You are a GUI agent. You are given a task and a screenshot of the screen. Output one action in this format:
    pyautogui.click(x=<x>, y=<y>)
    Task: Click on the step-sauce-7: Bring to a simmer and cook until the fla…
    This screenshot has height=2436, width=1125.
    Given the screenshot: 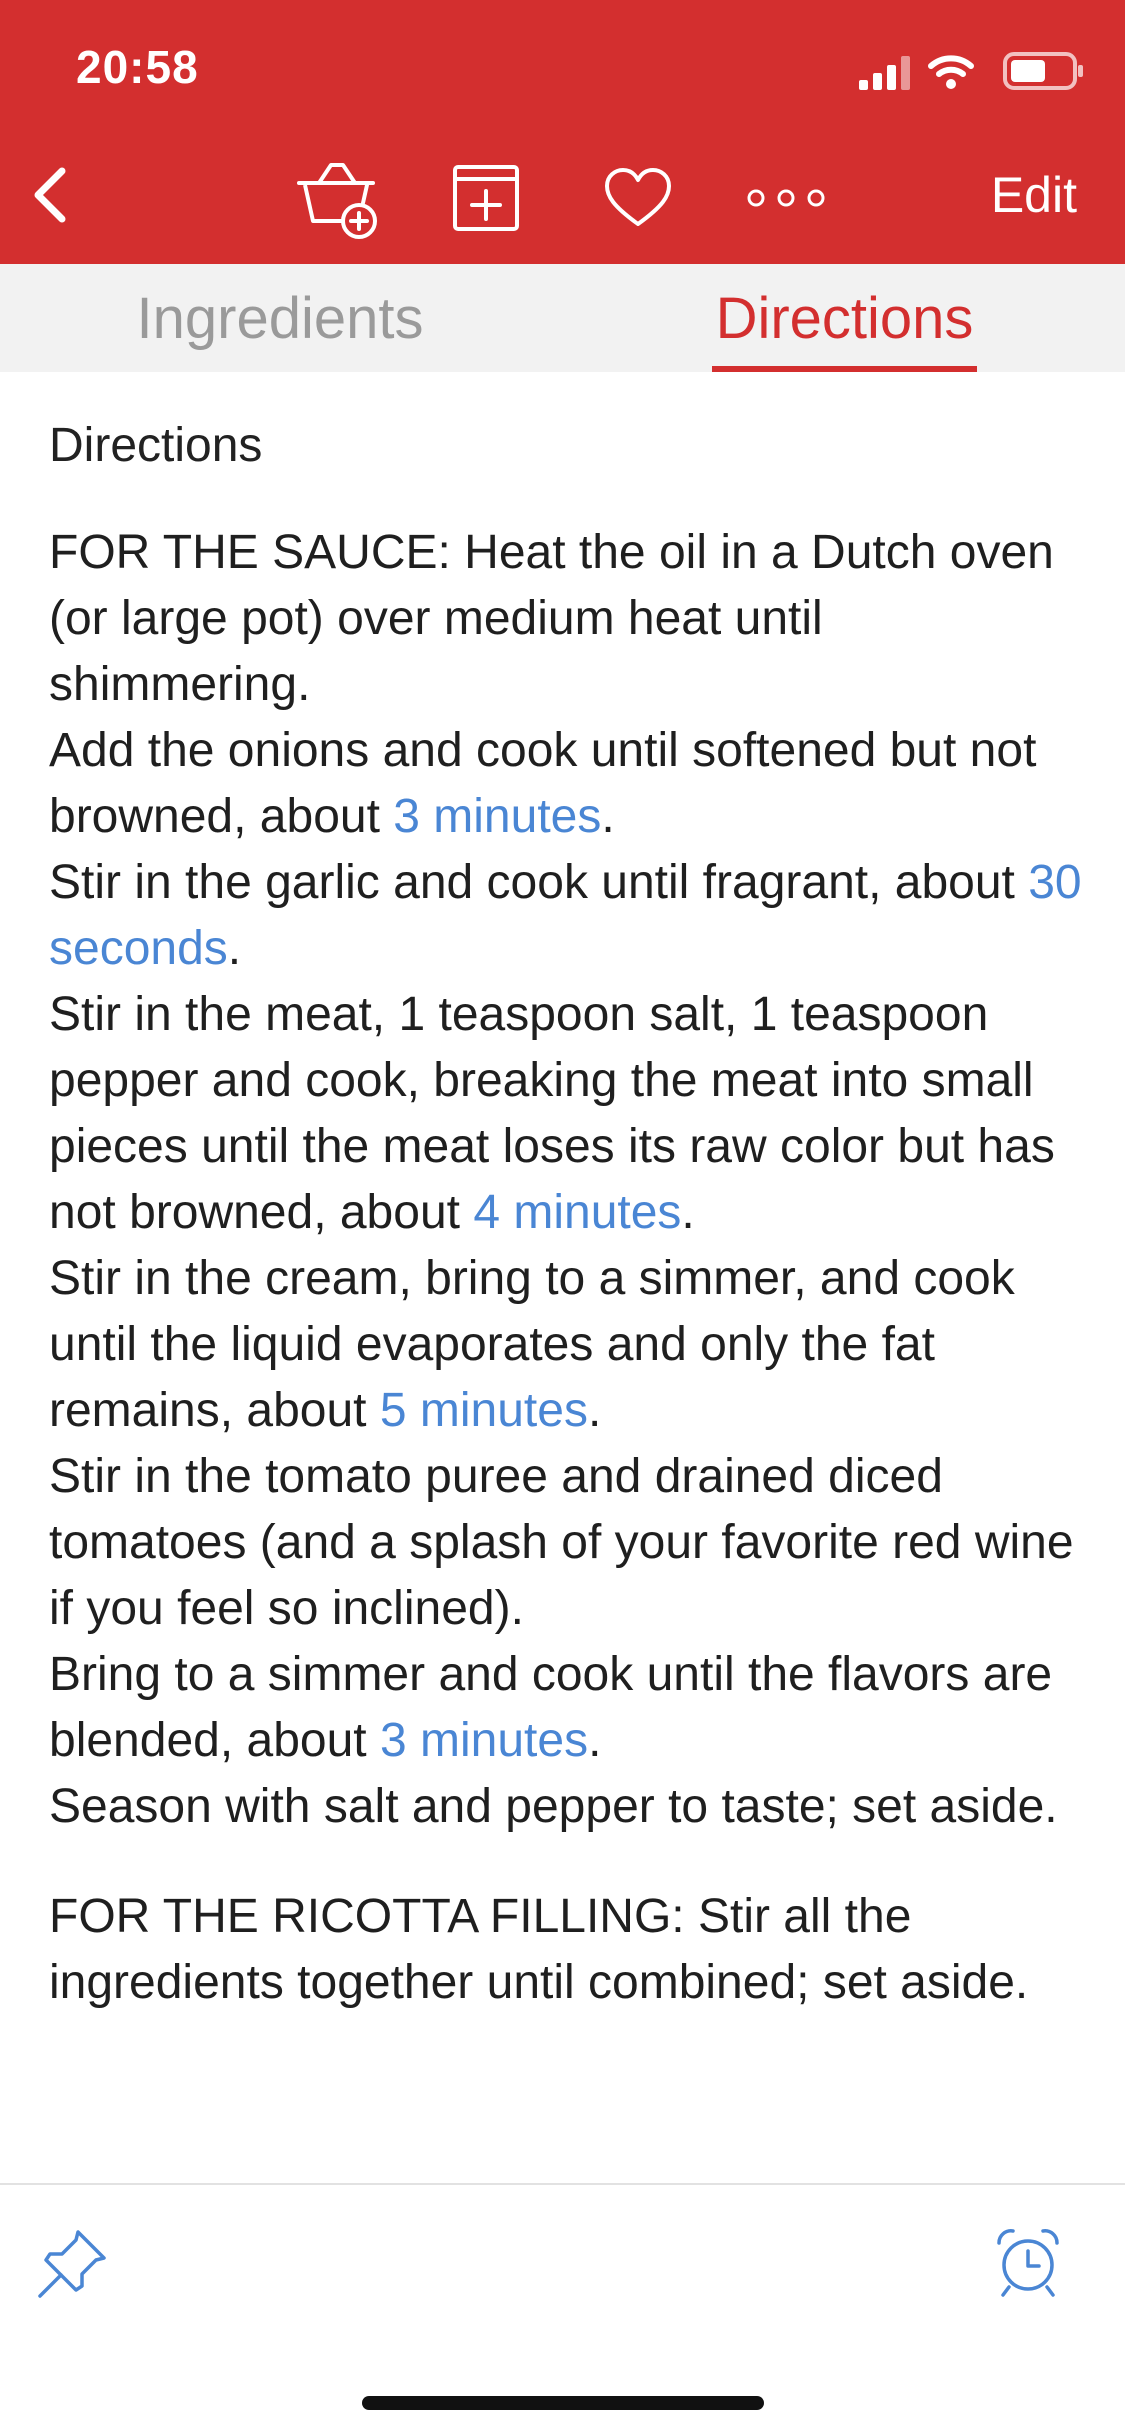 What is the action you would take?
    pyautogui.click(x=569, y=1708)
    